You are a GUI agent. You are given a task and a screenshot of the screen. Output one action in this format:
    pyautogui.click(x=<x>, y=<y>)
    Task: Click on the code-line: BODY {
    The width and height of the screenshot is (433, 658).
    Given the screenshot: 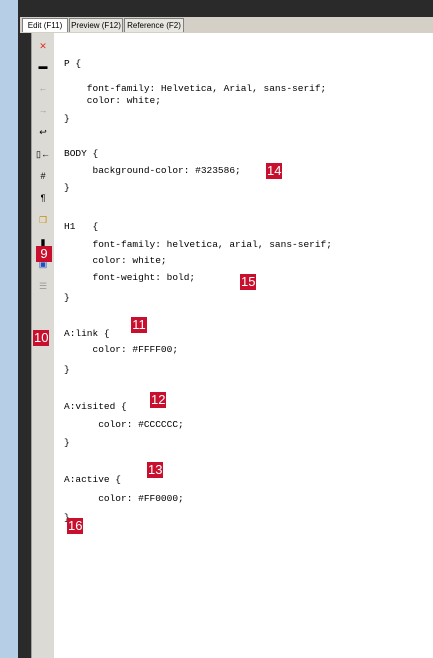 What is the action you would take?
    pyautogui.click(x=81, y=153)
    